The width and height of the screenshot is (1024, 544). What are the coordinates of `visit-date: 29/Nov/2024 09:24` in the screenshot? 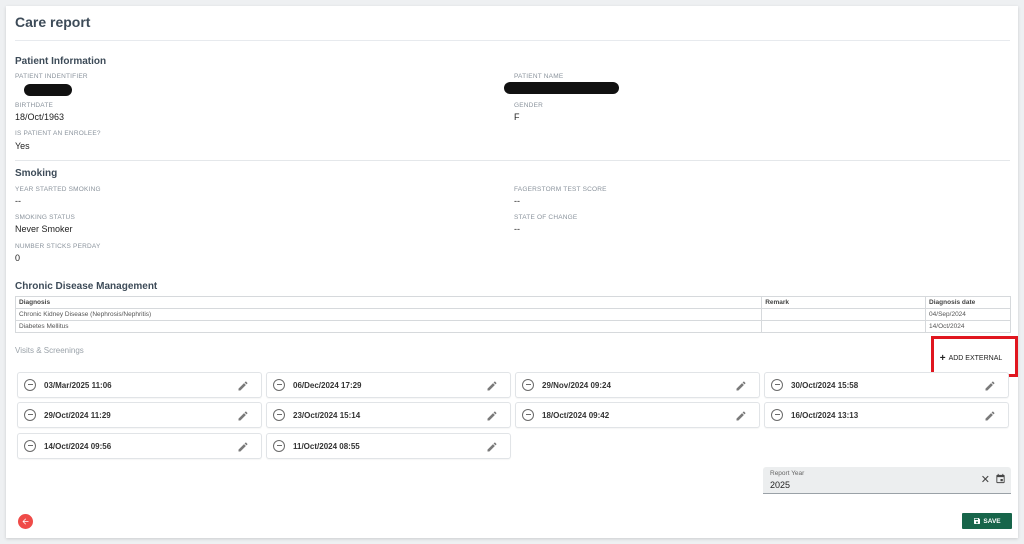 It's located at (576, 385).